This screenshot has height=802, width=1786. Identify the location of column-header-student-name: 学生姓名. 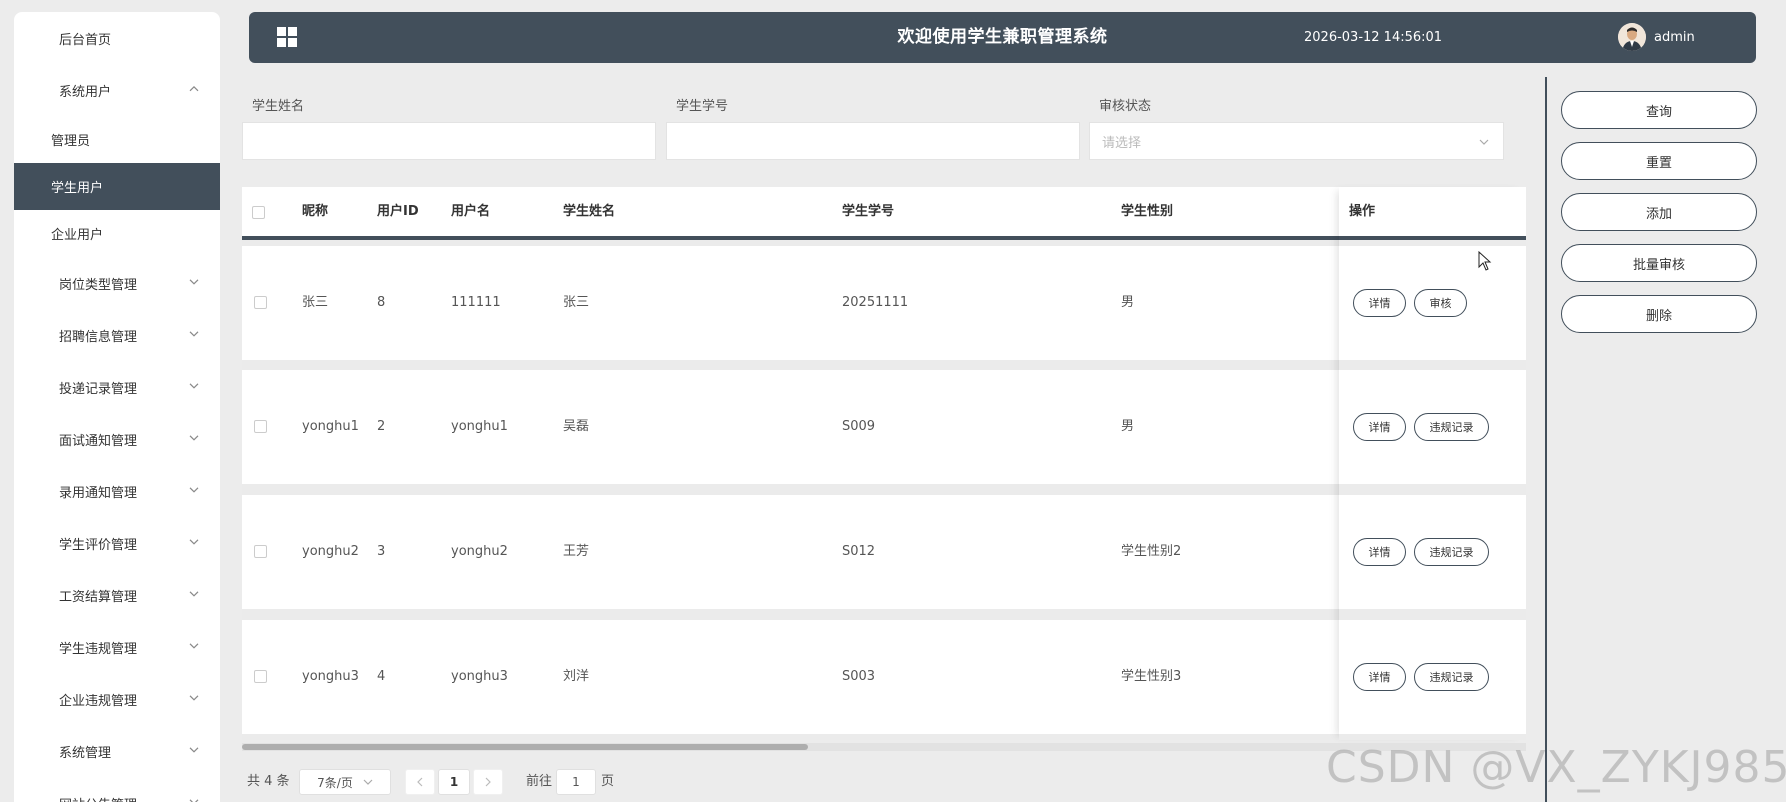
(589, 211).